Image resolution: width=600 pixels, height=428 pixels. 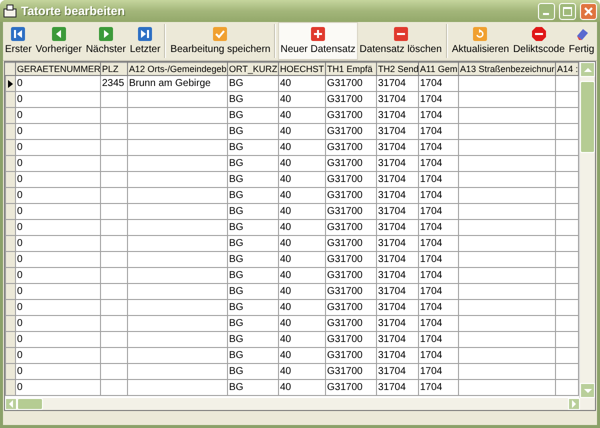 I want to click on previous-icon, so click(x=59, y=34).